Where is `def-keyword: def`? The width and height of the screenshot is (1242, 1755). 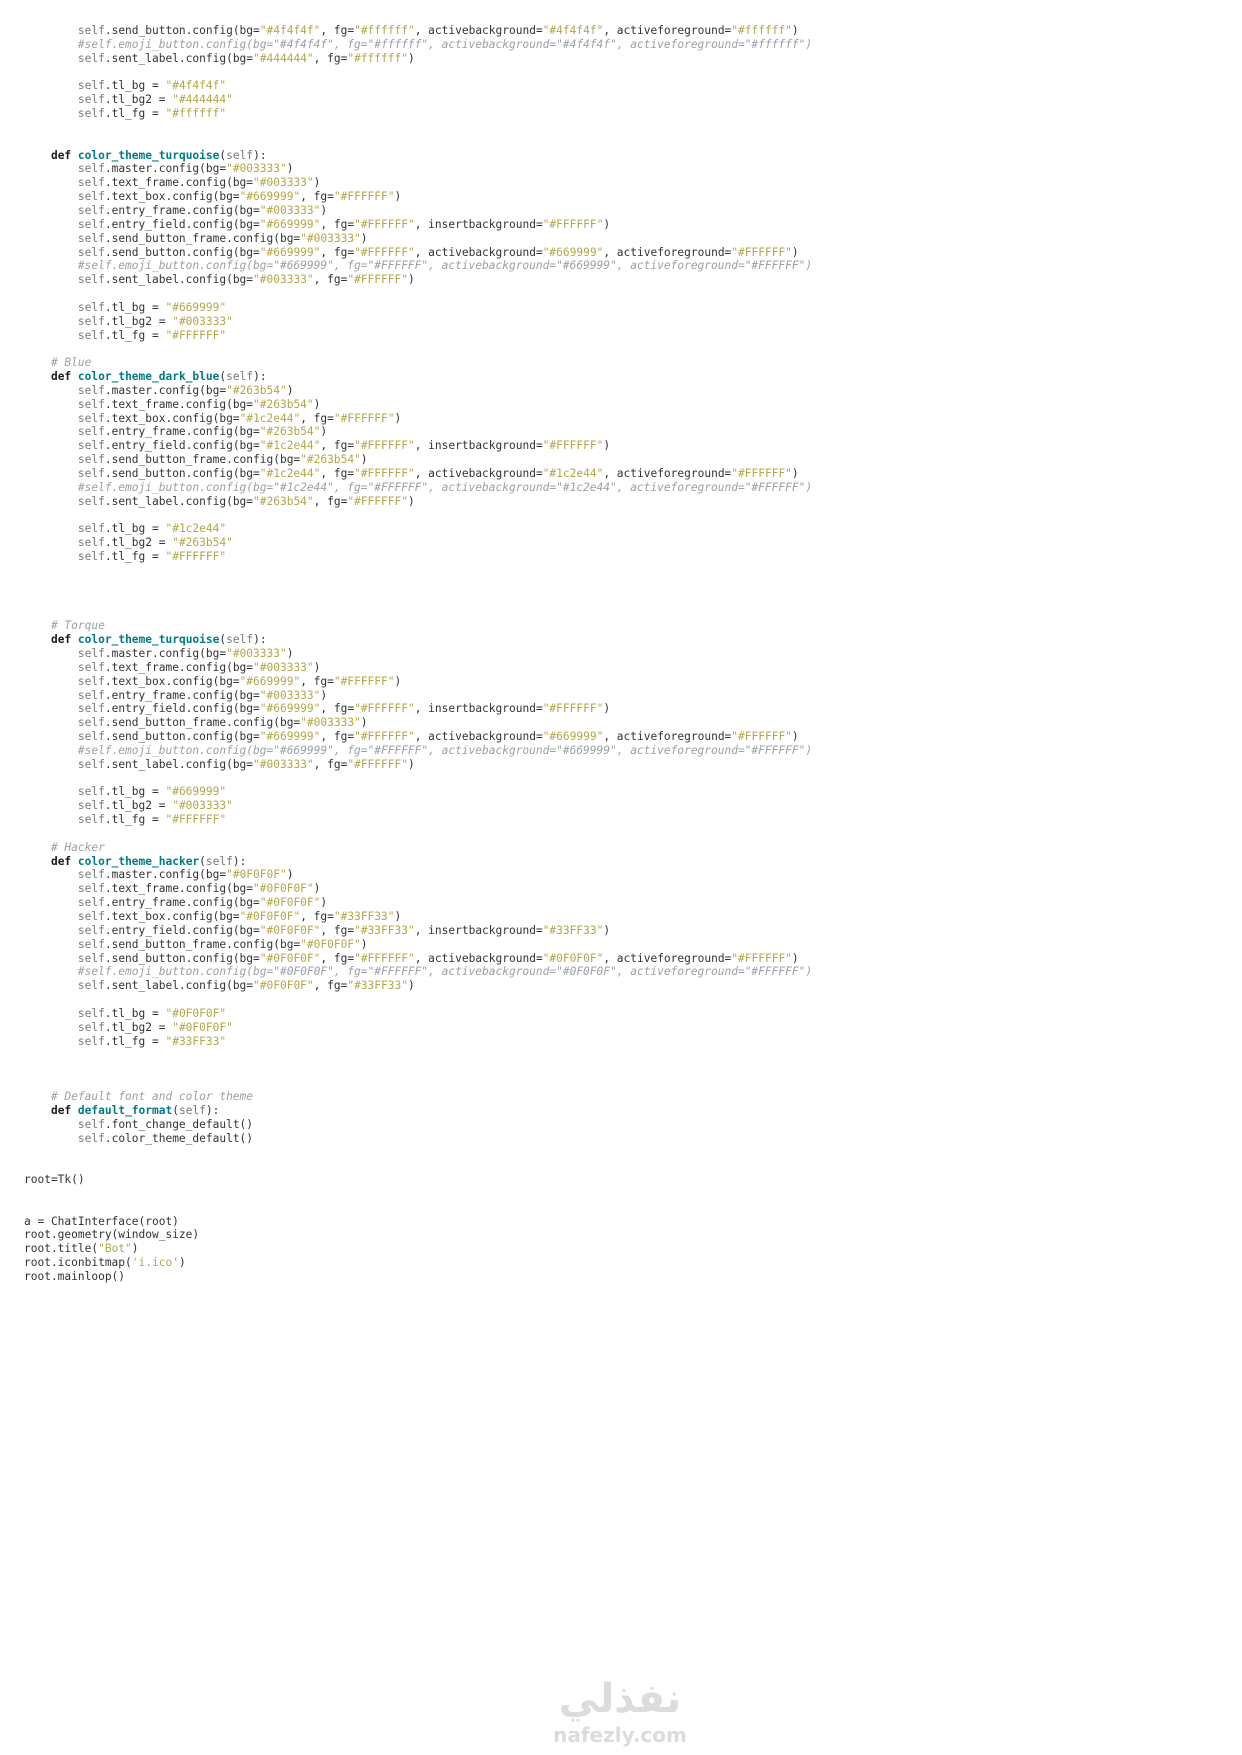
def-keyword: def is located at coordinates (61, 640).